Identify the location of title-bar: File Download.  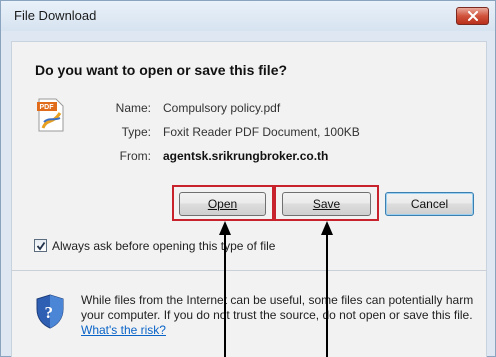
(248, 16).